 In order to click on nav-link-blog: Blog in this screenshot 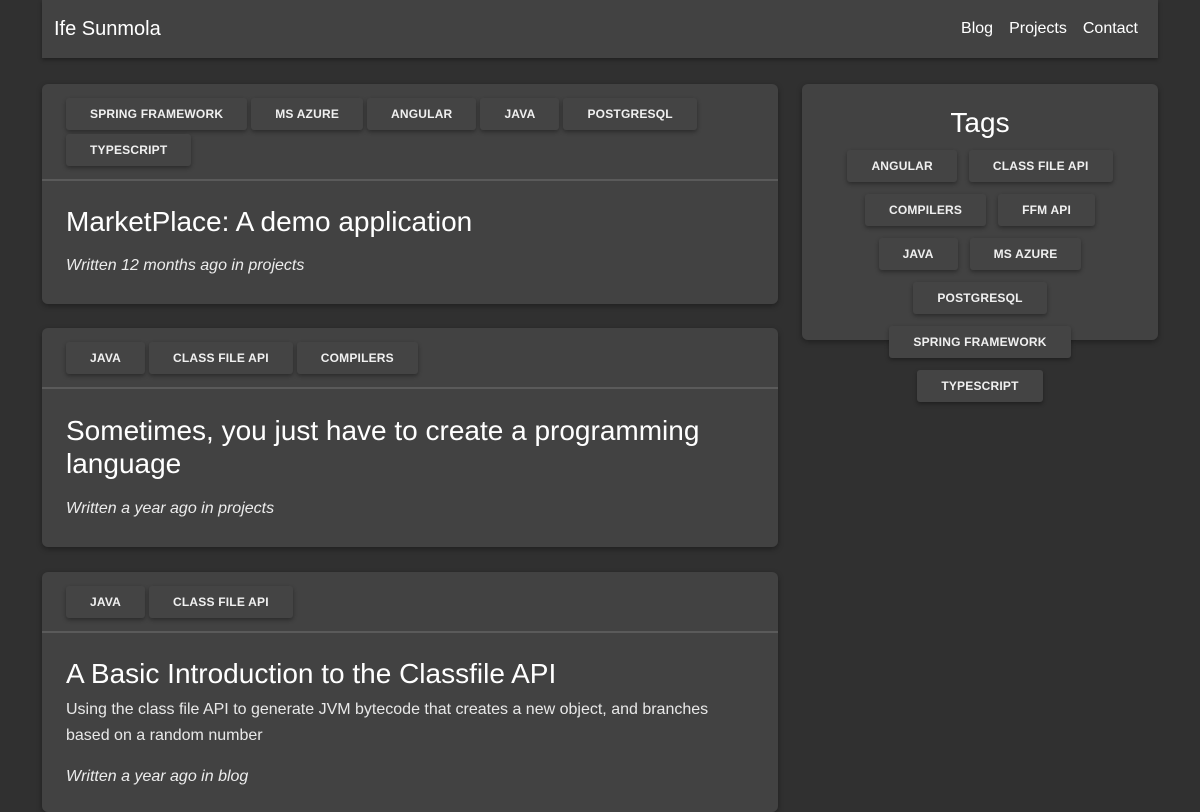, I will do `click(977, 29)`.